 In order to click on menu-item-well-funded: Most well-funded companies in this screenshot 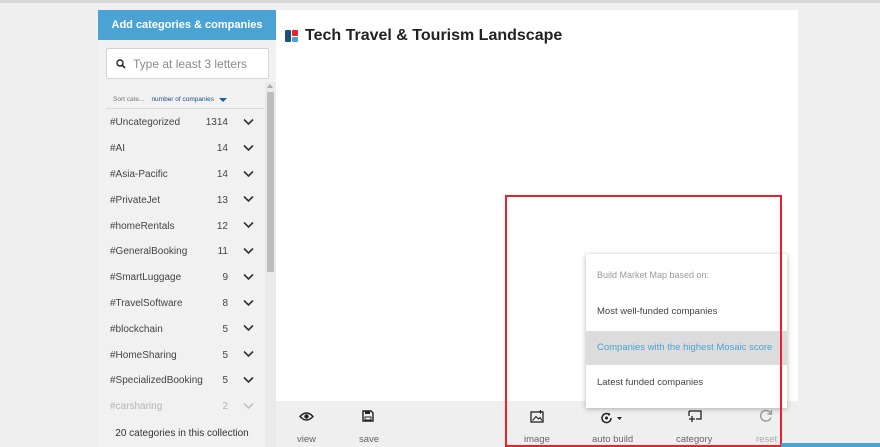, I will do `click(686, 312)`.